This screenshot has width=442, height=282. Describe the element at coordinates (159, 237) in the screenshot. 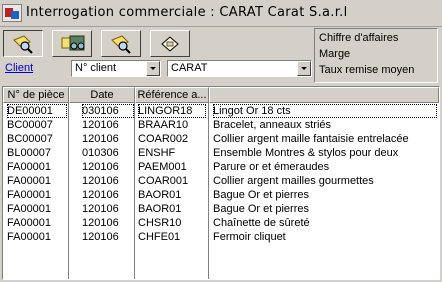

I see `cell-reference: CHFE01` at that location.